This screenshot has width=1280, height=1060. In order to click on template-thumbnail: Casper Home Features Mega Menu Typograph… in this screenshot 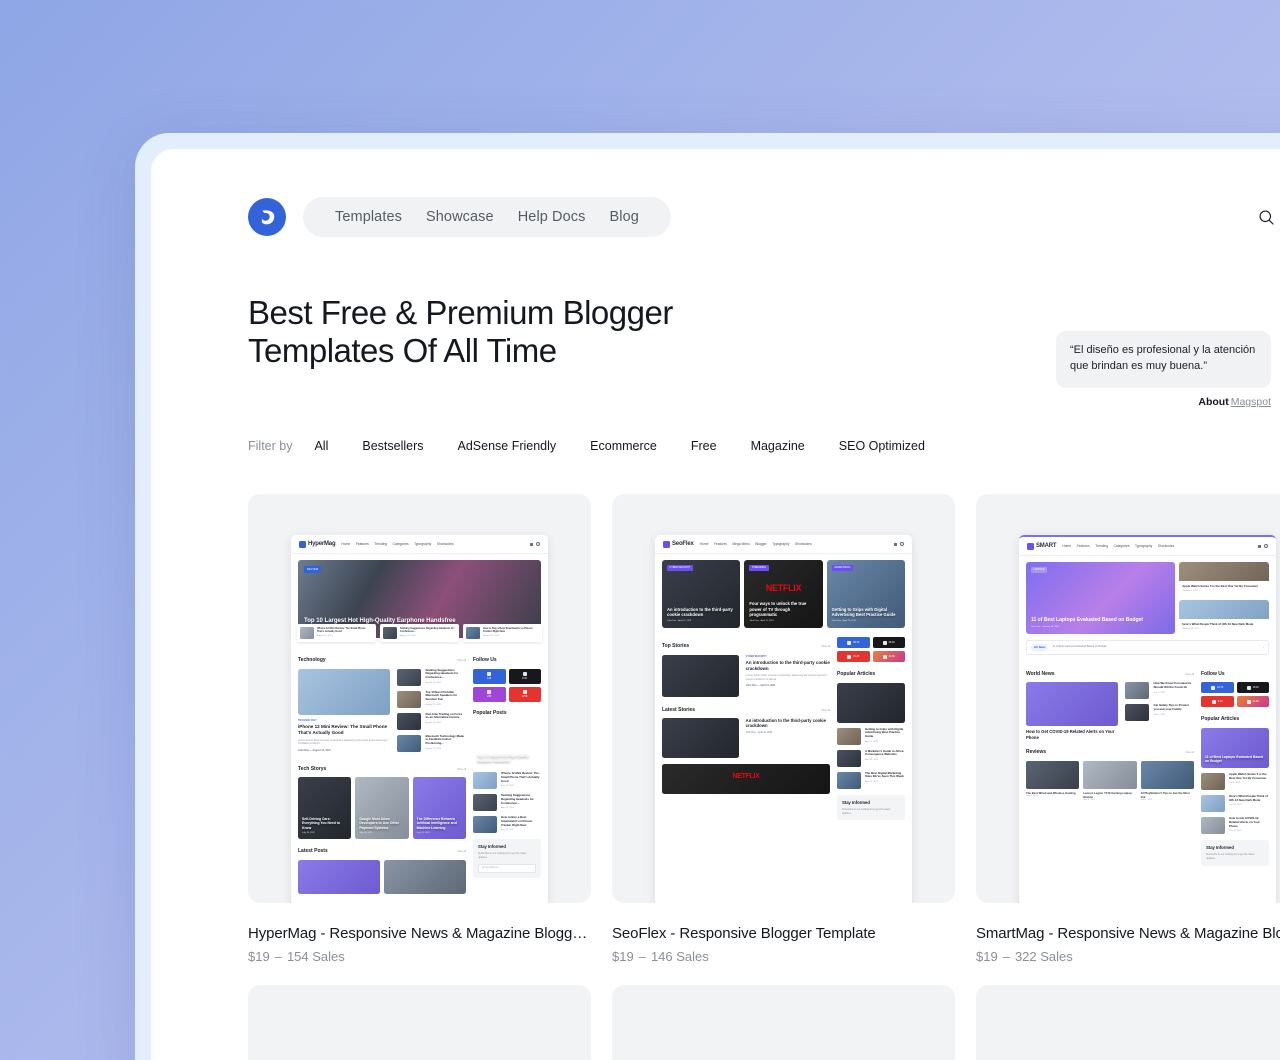, I will do `click(419, 1022)`.